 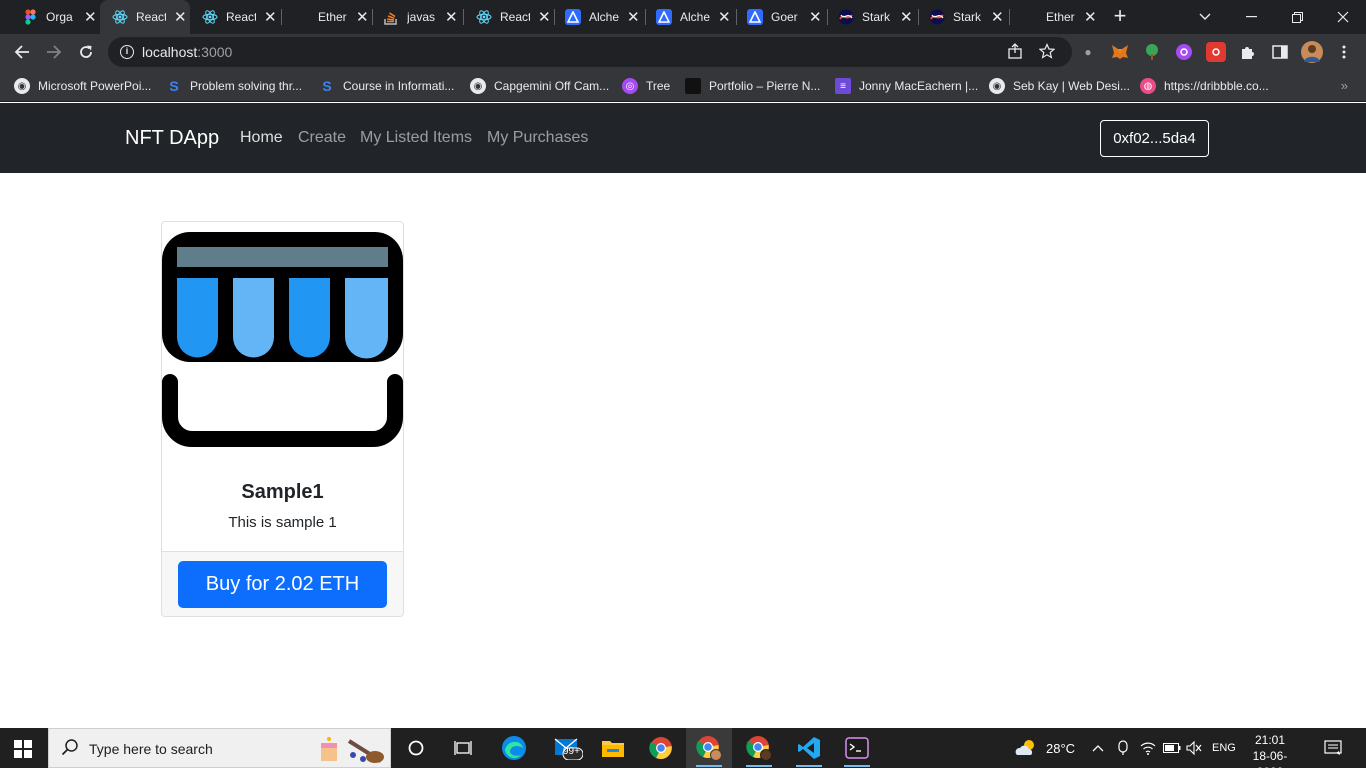 I want to click on browser-tab: Orga ✕, so click(x=49, y=17).